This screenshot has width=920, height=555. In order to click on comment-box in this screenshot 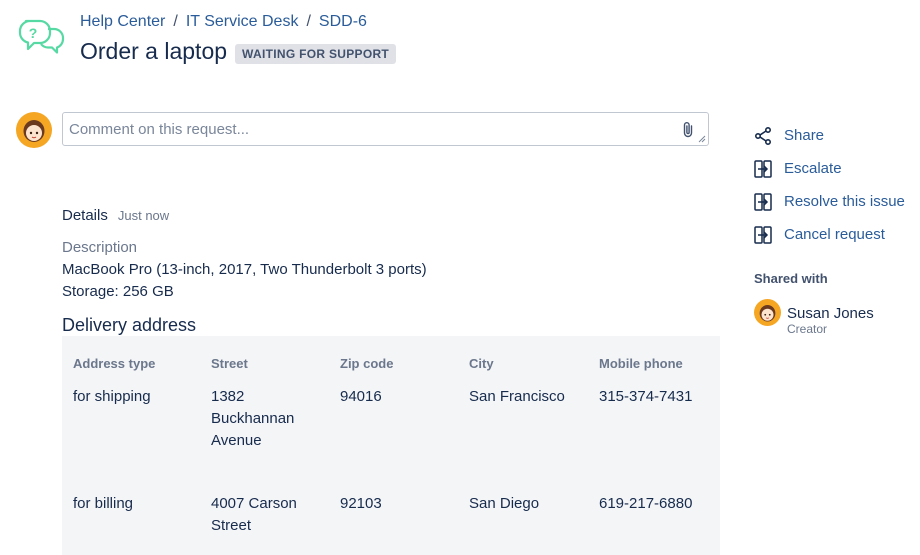, I will do `click(385, 129)`.